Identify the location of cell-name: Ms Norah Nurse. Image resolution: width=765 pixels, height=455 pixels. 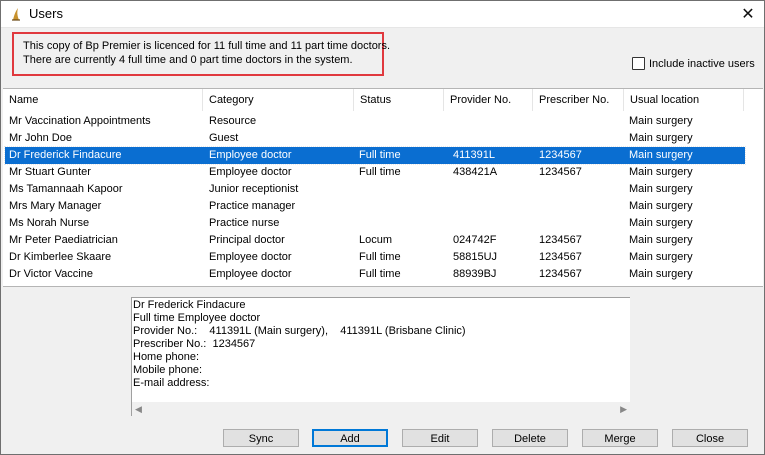
(49, 223).